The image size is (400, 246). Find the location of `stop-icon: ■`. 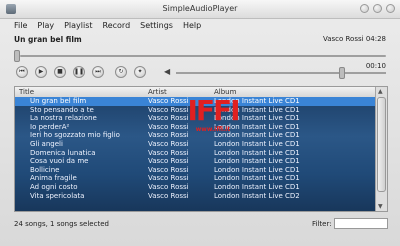

stop-icon: ■ is located at coordinates (60, 72).